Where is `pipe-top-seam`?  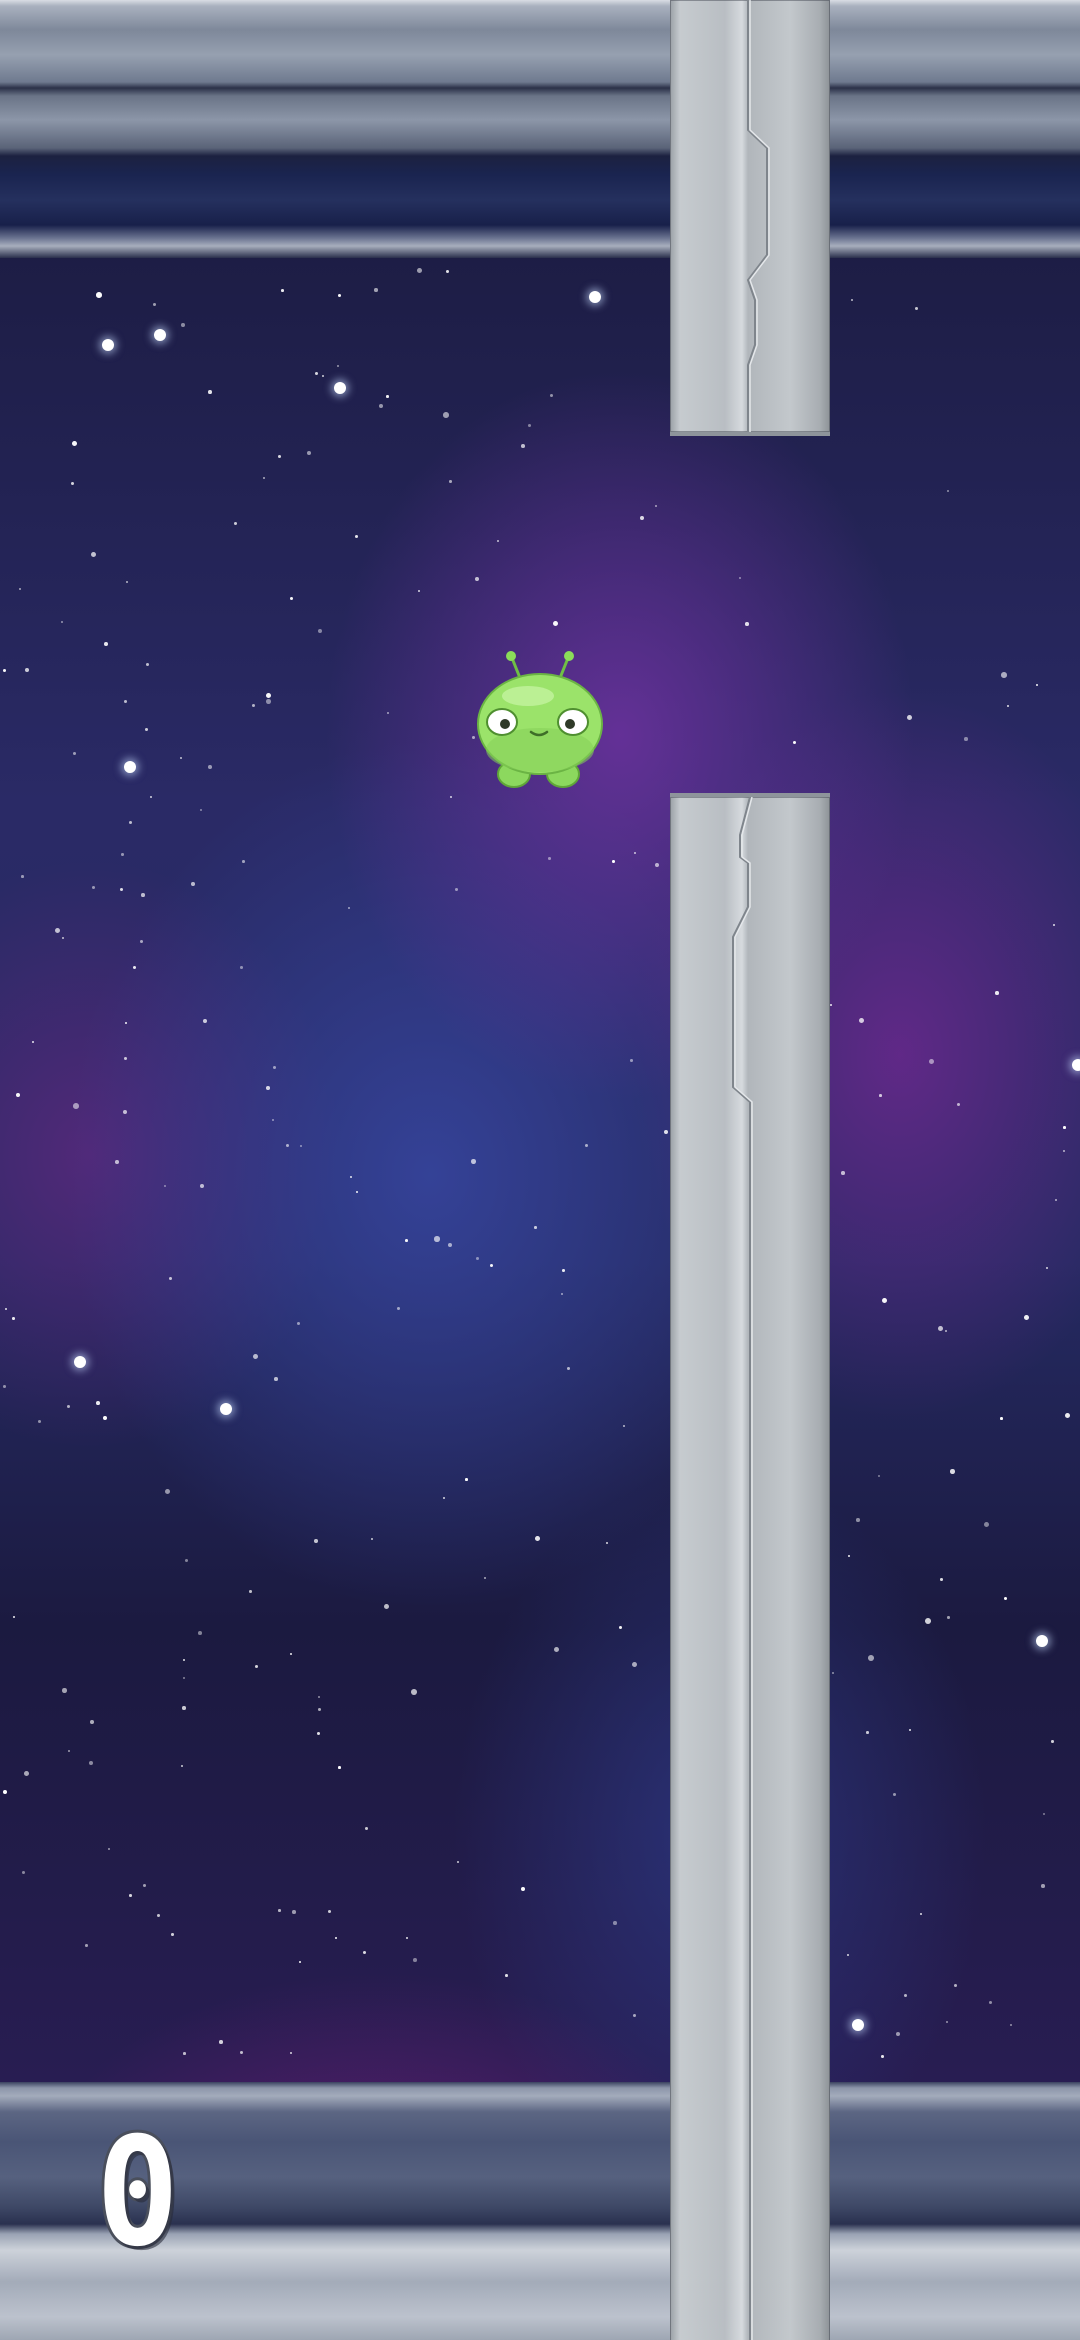
pipe-top-seam is located at coordinates (758, 216).